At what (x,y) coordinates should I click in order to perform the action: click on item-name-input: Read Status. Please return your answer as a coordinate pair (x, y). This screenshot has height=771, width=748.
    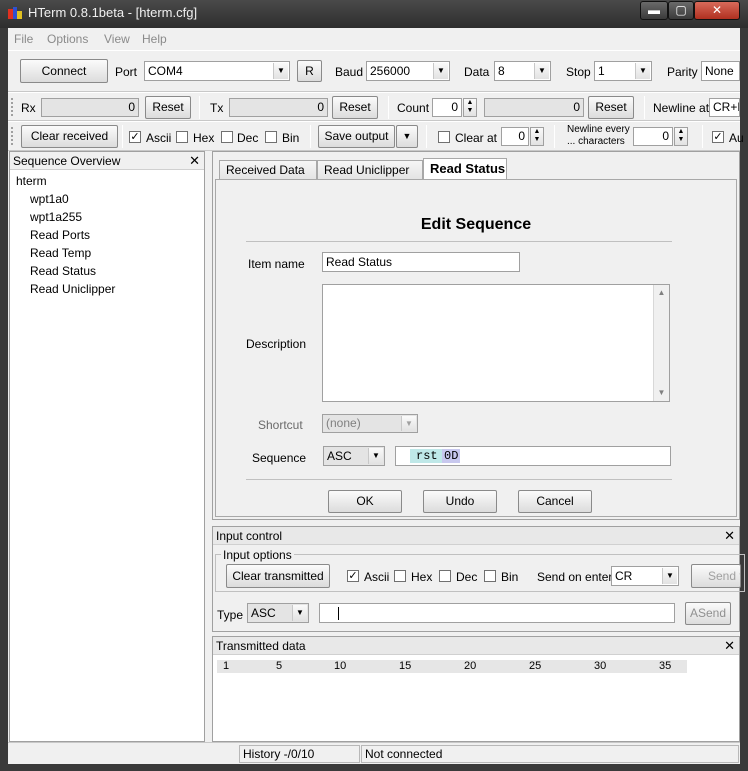
    Looking at the image, I should click on (421, 262).